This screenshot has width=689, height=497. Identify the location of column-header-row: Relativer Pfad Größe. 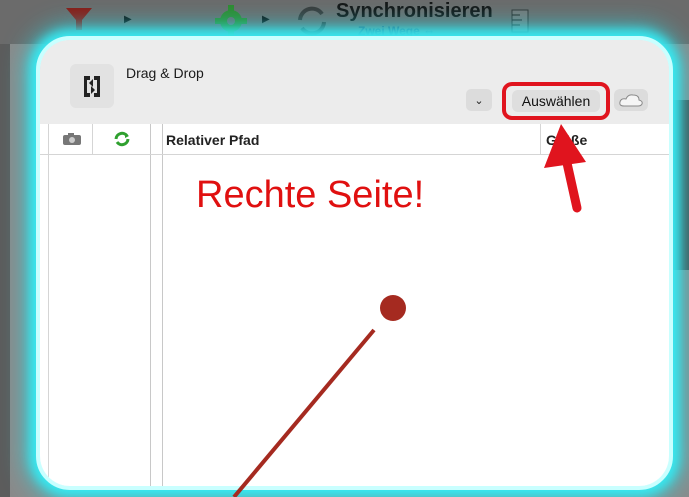
(354, 139).